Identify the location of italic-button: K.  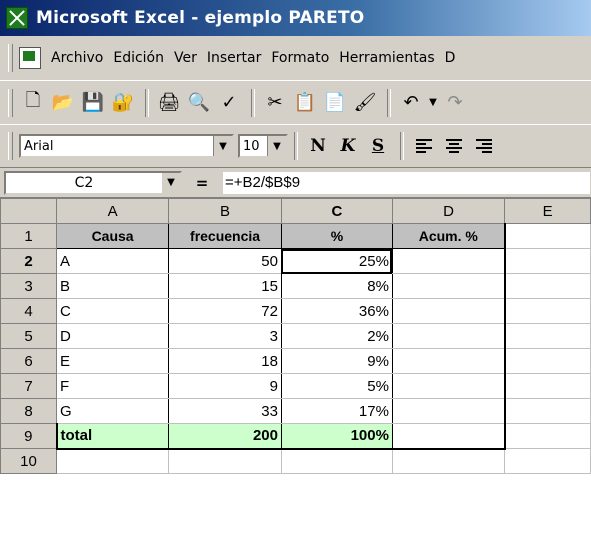
(348, 146).